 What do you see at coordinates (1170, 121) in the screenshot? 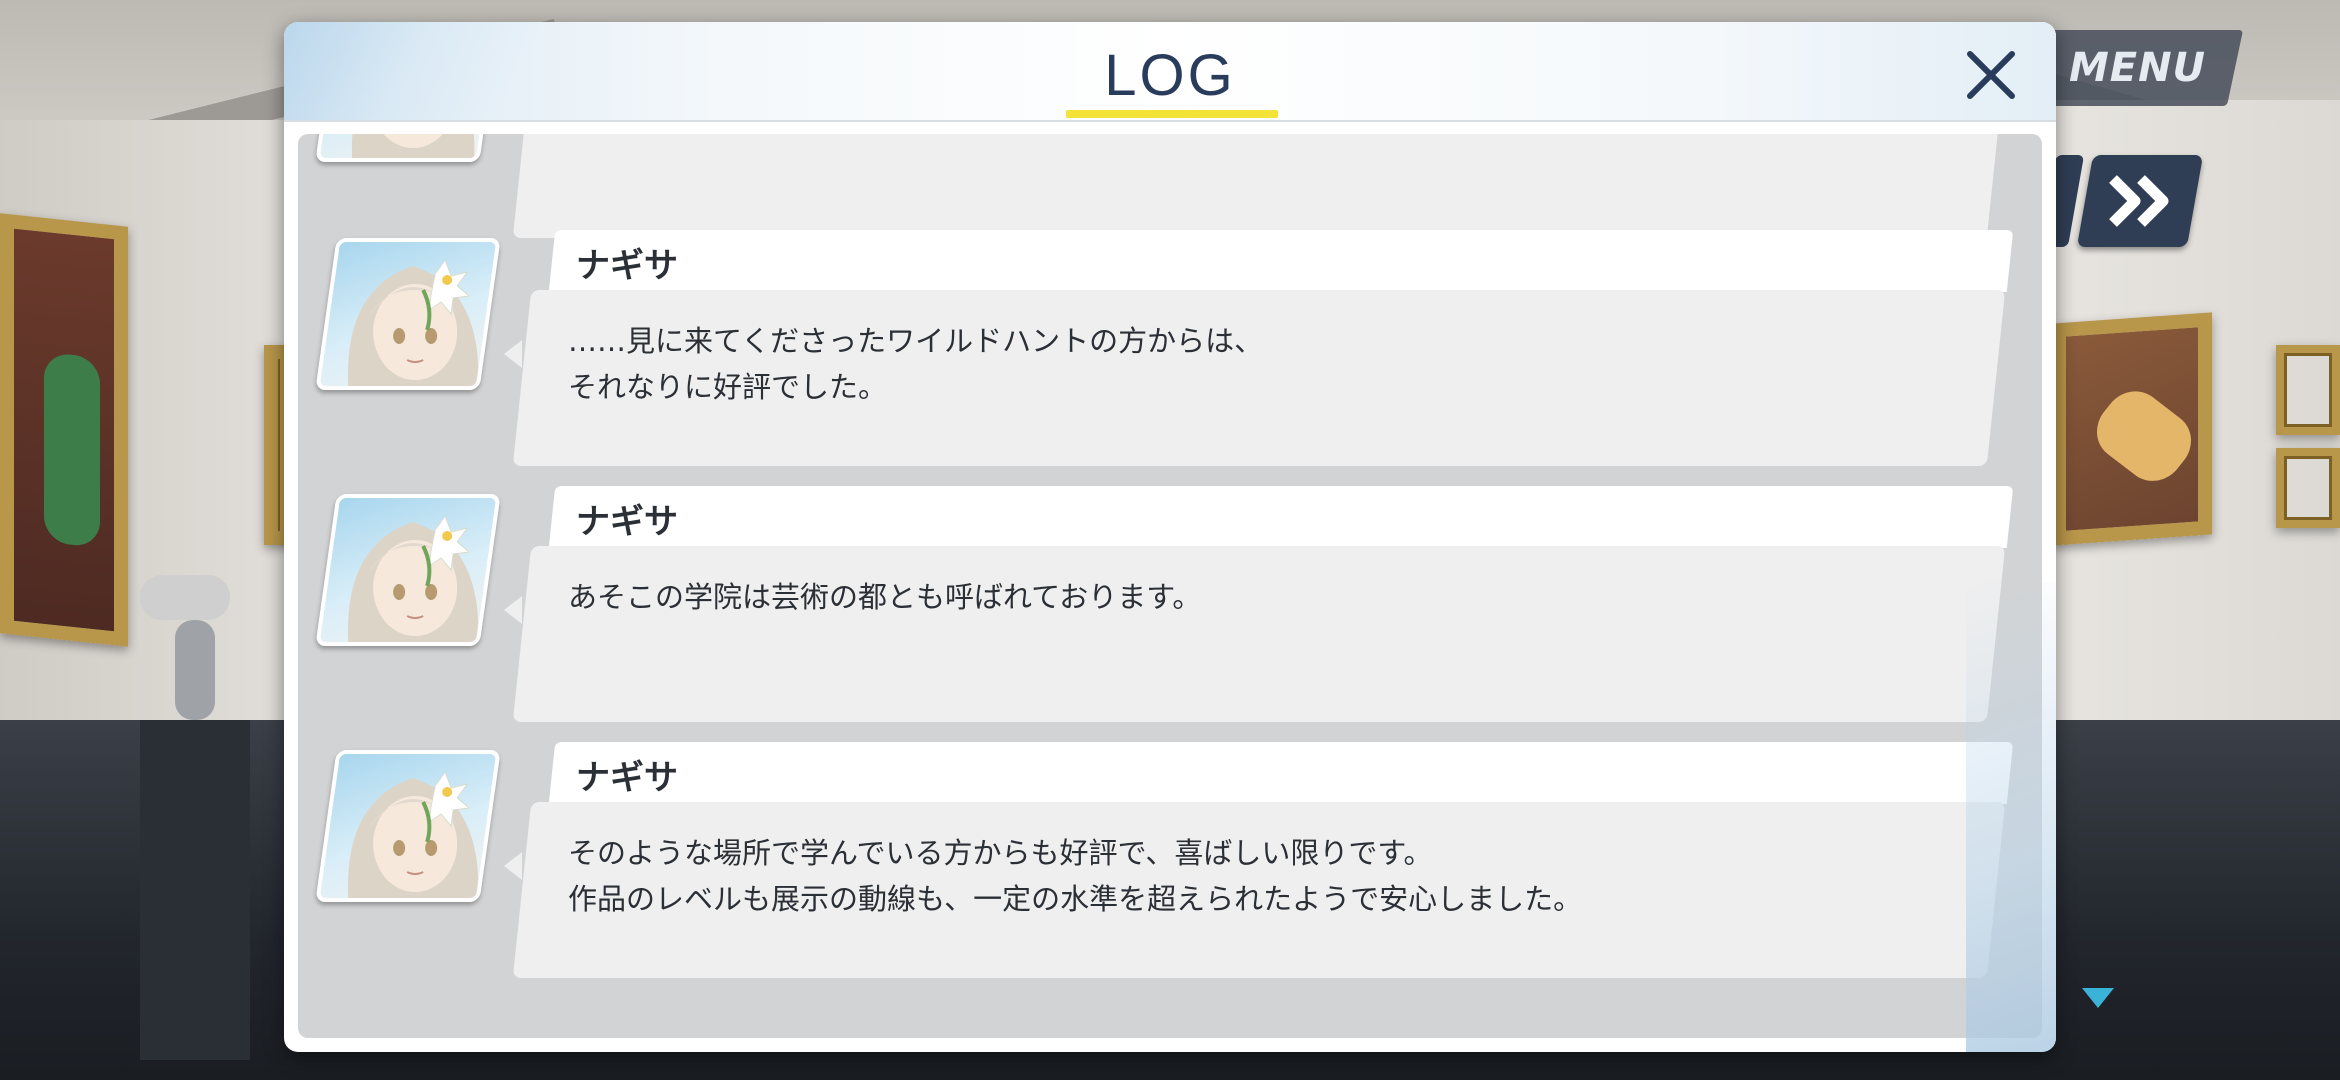
I see `header-divider` at bounding box center [1170, 121].